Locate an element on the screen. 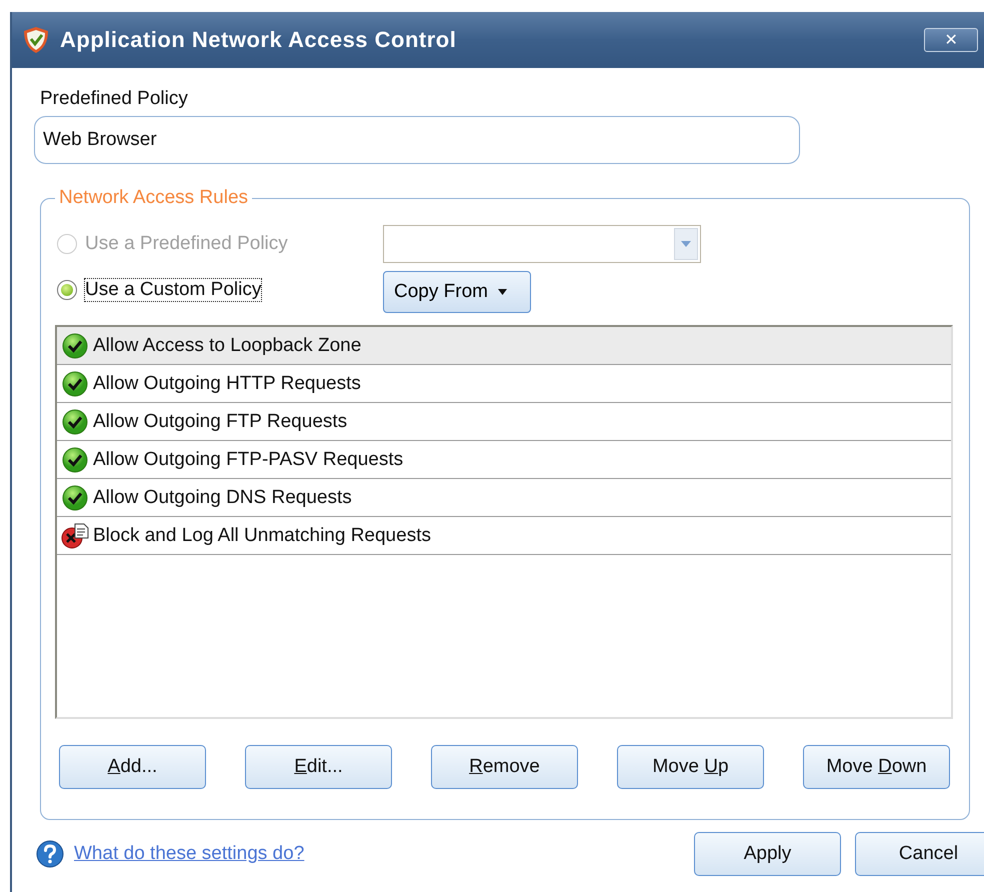 The image size is (984, 892). dialog-button: Cancel is located at coordinates (919, 854).